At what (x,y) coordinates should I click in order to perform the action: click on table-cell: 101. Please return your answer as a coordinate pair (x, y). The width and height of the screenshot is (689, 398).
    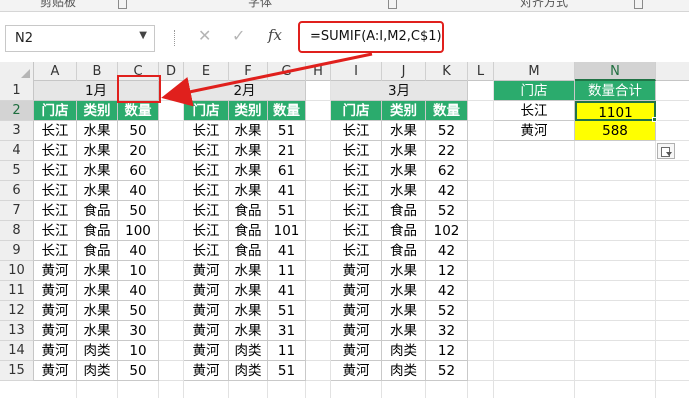
    Looking at the image, I should click on (287, 231).